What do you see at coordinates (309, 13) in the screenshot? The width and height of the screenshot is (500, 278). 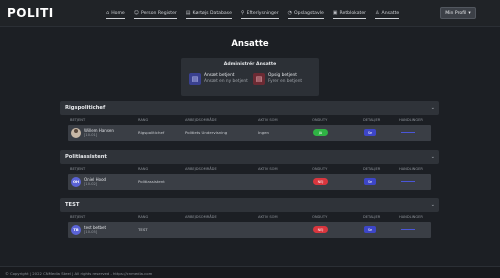 I see `nav-label: Opslagstavle` at bounding box center [309, 13].